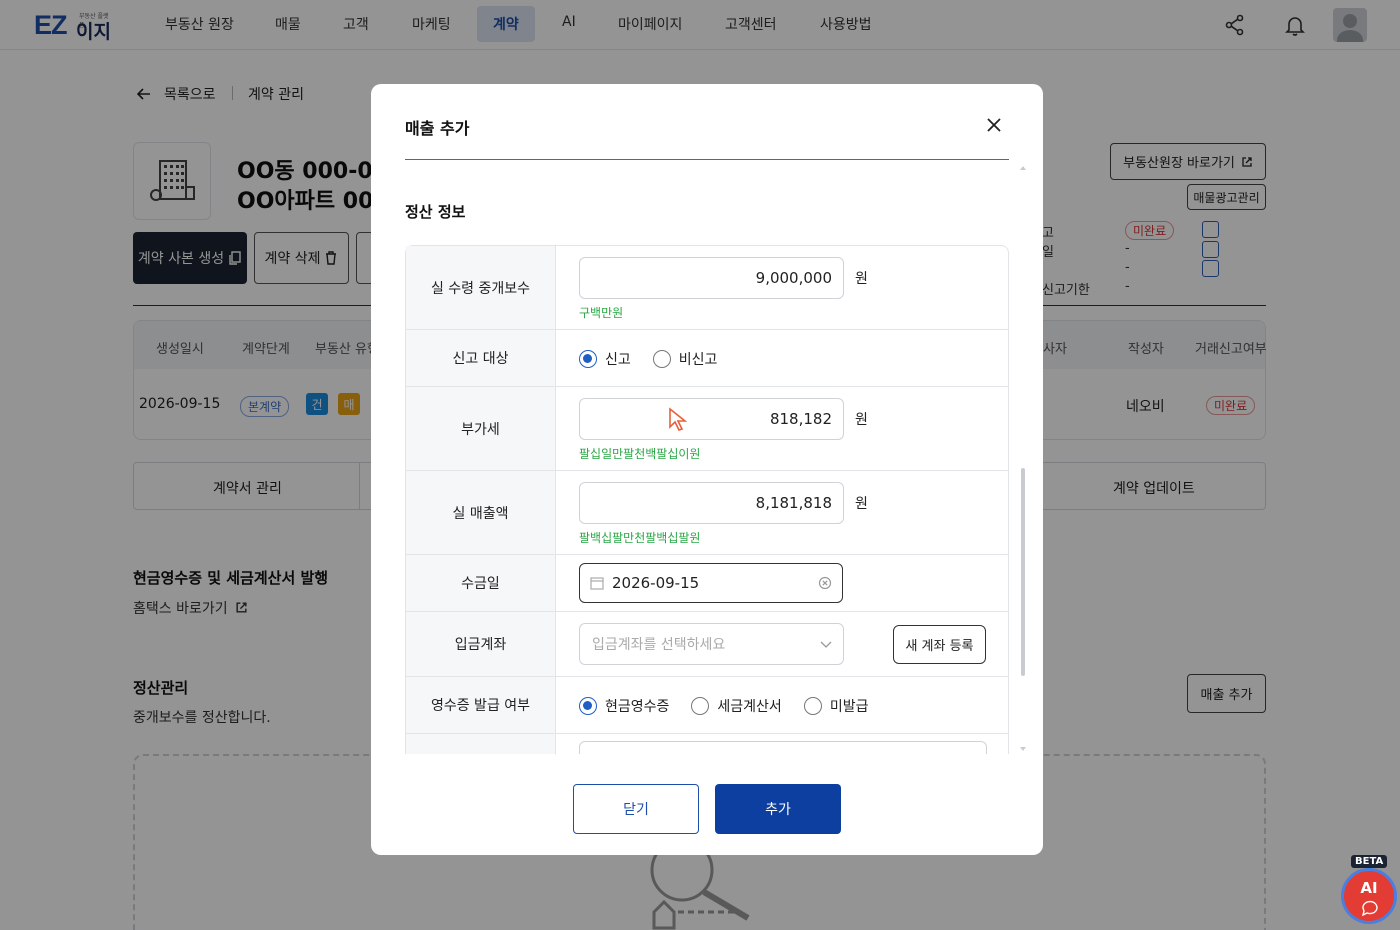 This screenshot has height=930, width=1400. Describe the element at coordinates (826, 644) in the screenshot. I see `chevron-down-icon` at that location.